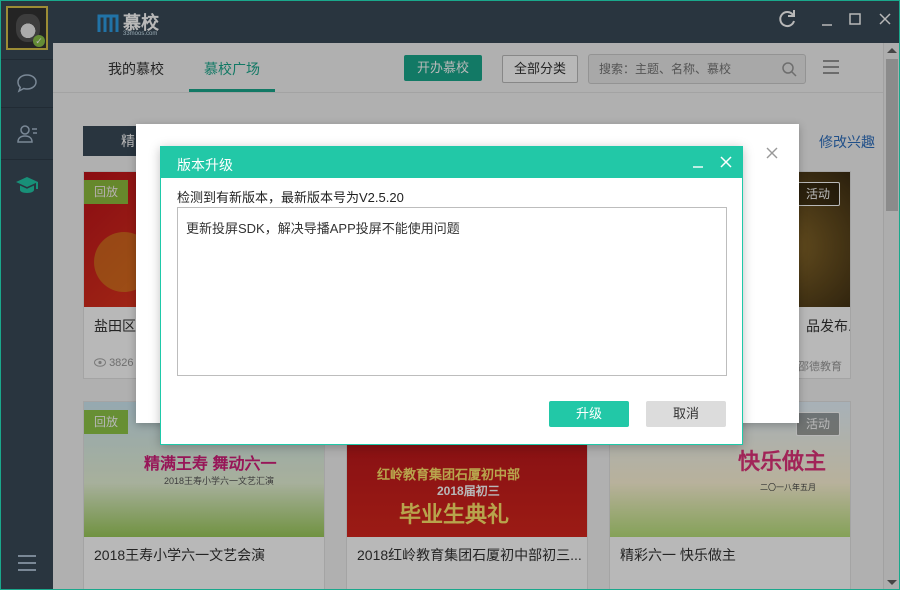 The width and height of the screenshot is (900, 590). Describe the element at coordinates (589, 414) in the screenshot. I see `upgrade-button: 升级` at that location.